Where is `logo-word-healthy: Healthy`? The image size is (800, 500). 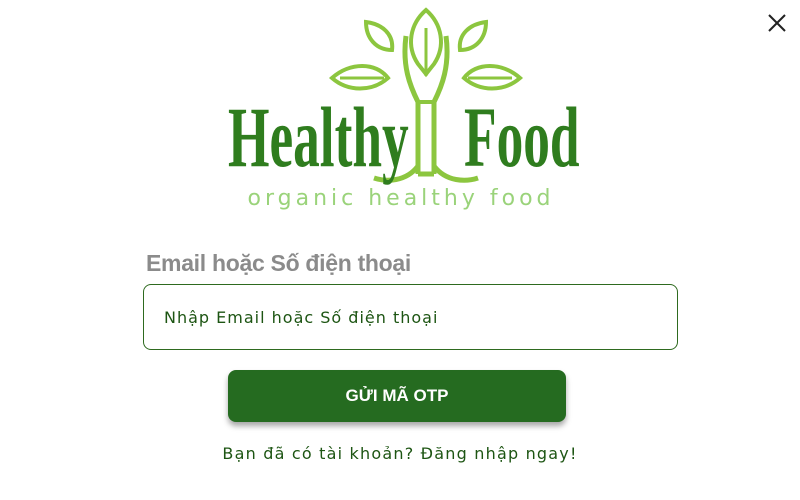
logo-word-healthy: Healthy is located at coordinates (318, 137).